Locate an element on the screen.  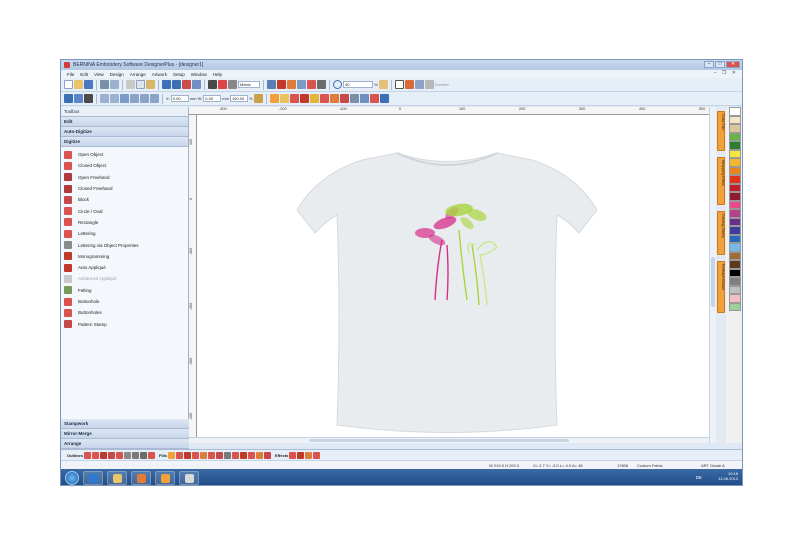
artistic-view-icon is located at coordinates (291, 84).